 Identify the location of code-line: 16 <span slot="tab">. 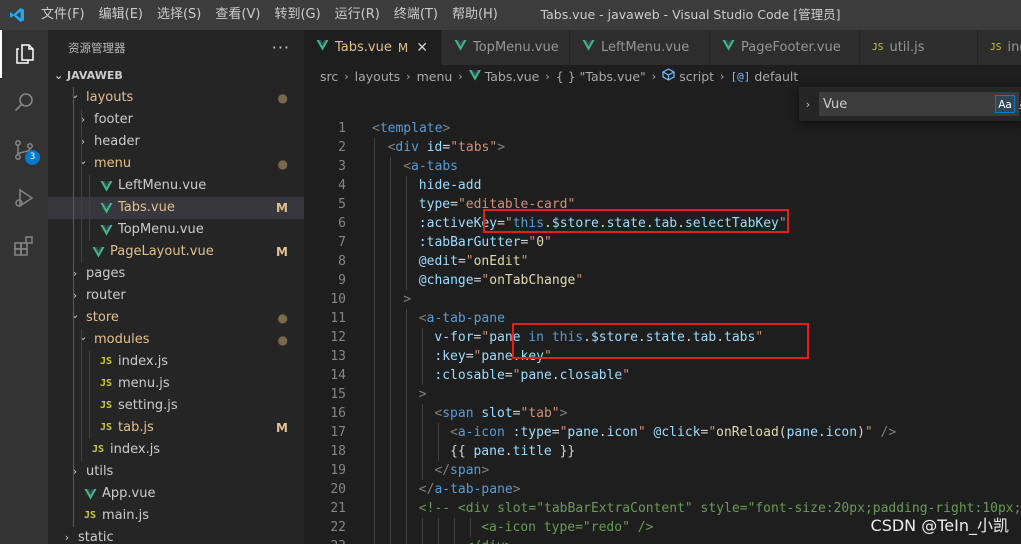
(662, 413).